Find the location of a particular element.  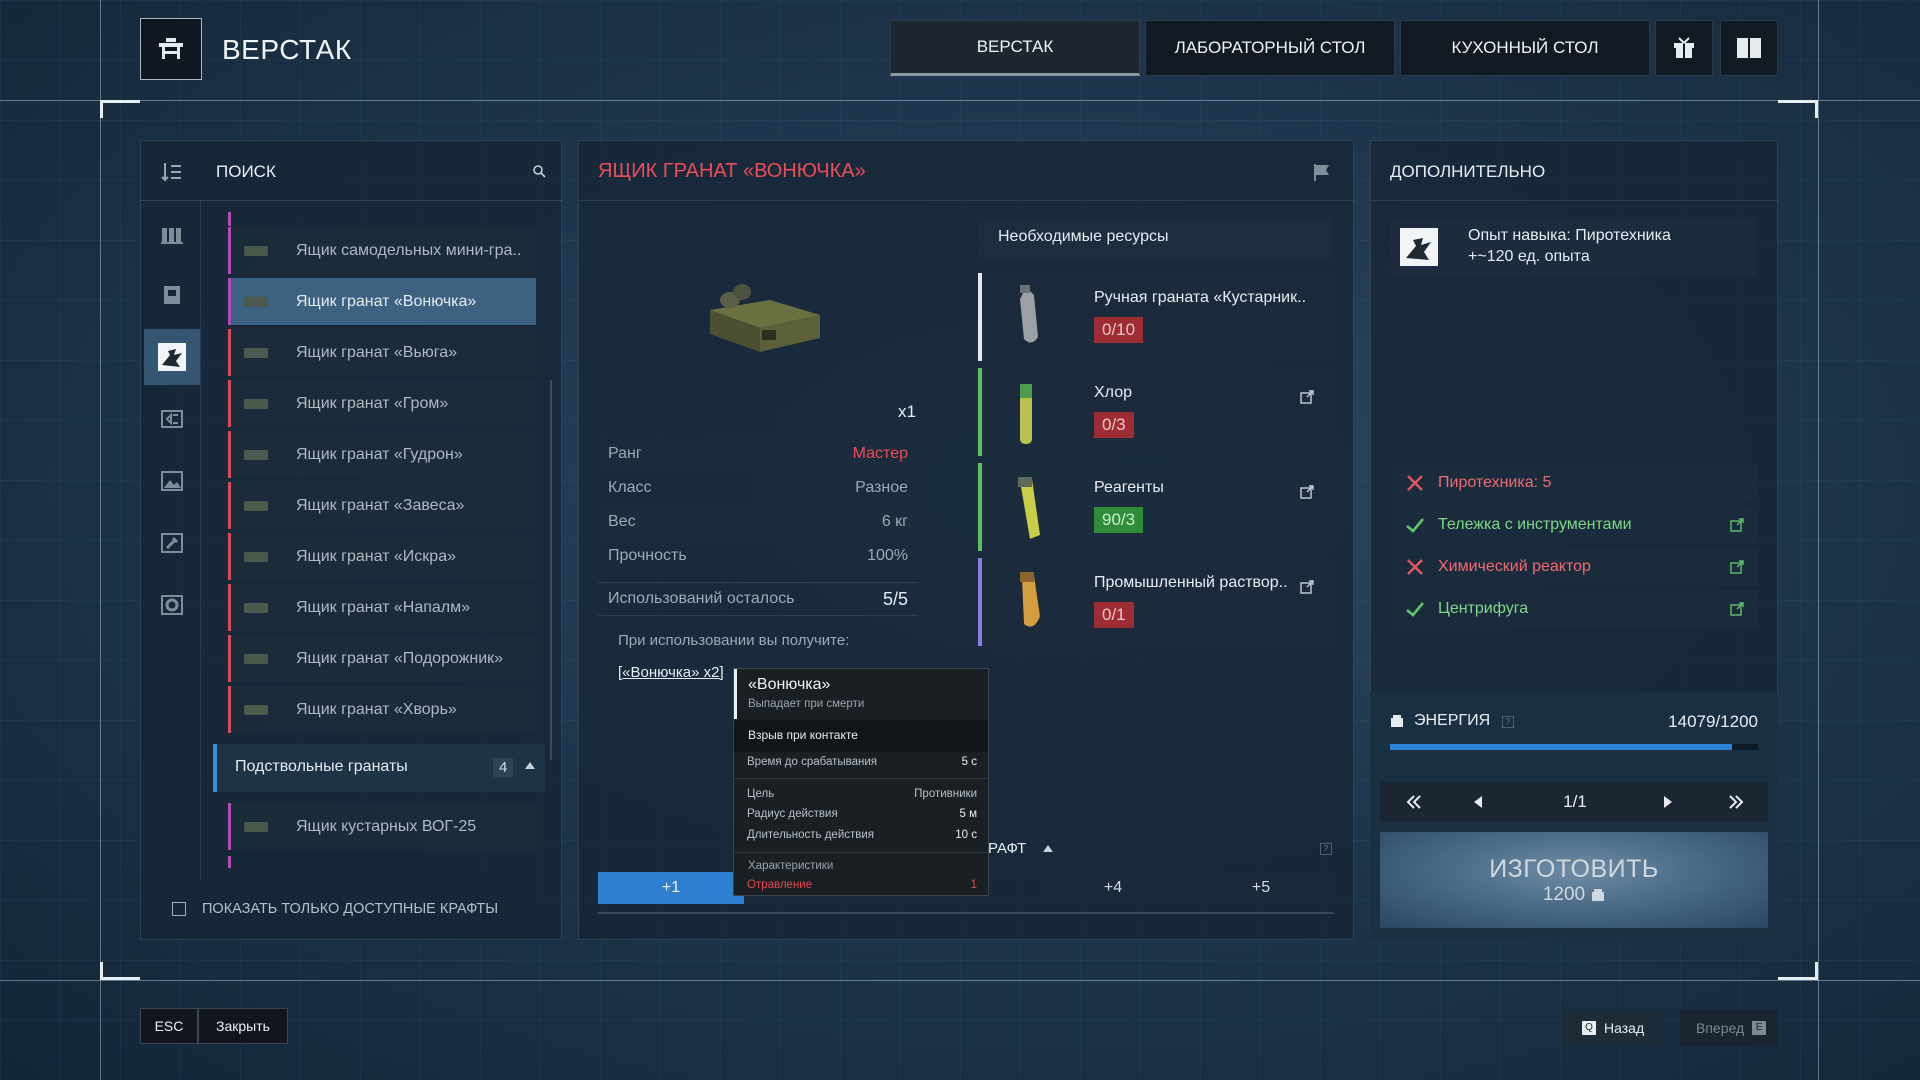

stat-label: Вес is located at coordinates (622, 521).